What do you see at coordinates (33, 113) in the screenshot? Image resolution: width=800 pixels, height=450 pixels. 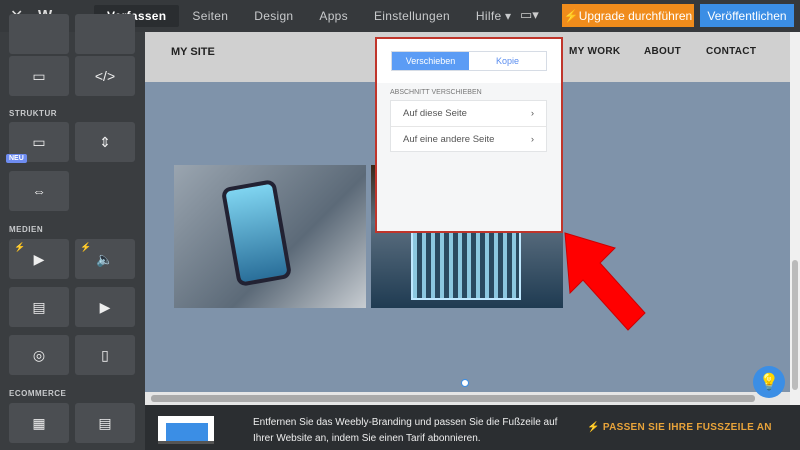 I see `section-struktur: STRUKTUR` at bounding box center [33, 113].